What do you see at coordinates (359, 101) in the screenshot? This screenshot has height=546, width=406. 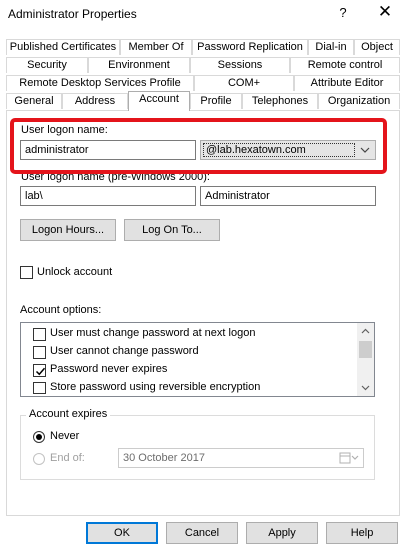 I see `tab-organization: Organization` at bounding box center [359, 101].